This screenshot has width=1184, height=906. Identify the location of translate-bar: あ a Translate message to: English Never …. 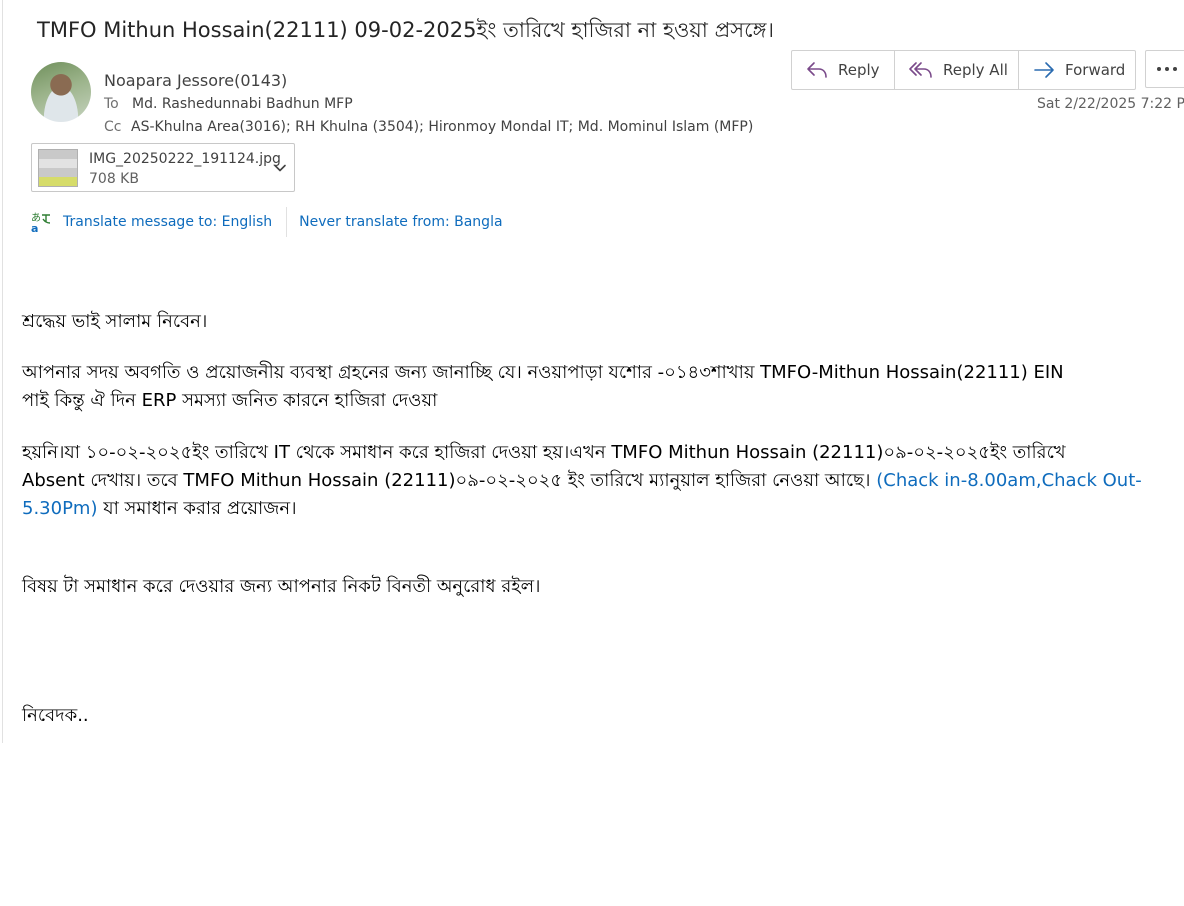
(266, 222).